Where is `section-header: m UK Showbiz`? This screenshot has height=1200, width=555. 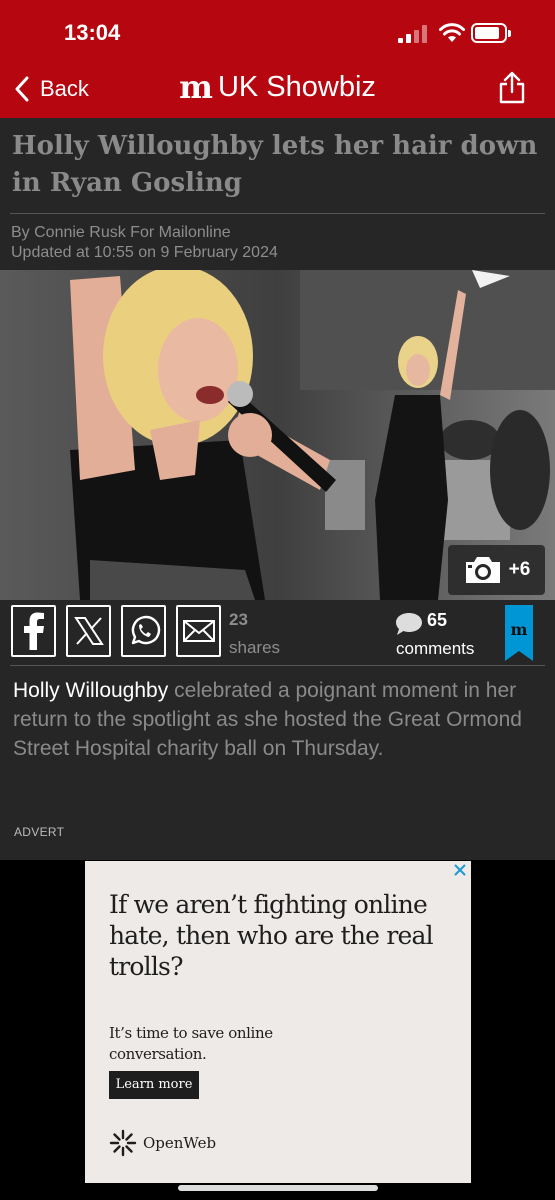
section-header: m UK Showbiz is located at coordinates (277, 87).